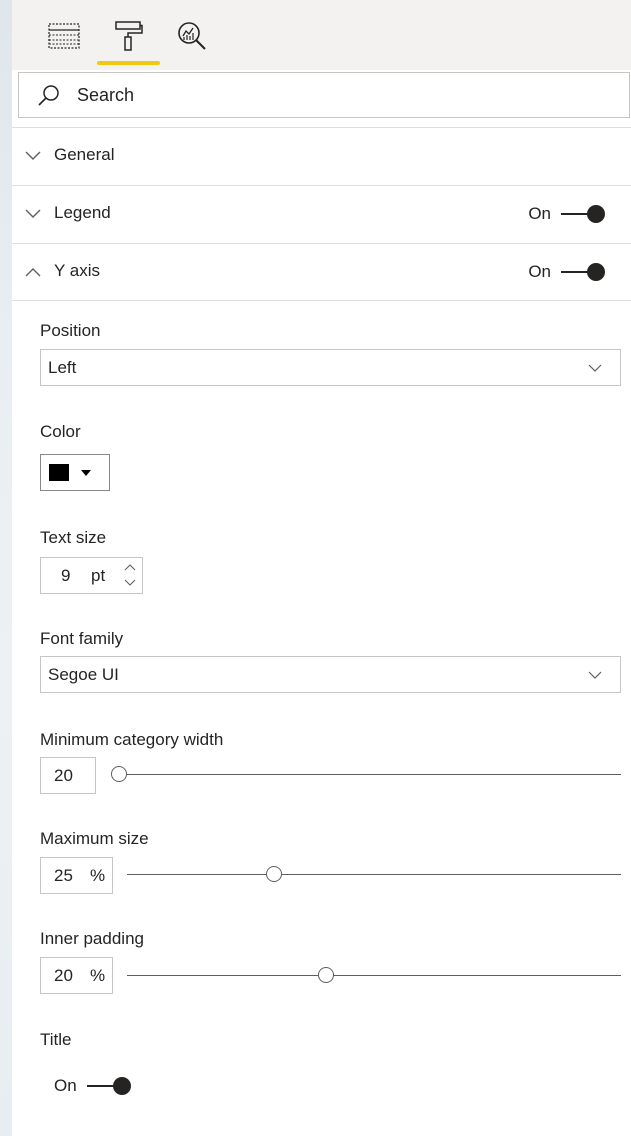 The image size is (631, 1136). What do you see at coordinates (321, 272) in the screenshot?
I see `section-y-axis: Y axis On` at bounding box center [321, 272].